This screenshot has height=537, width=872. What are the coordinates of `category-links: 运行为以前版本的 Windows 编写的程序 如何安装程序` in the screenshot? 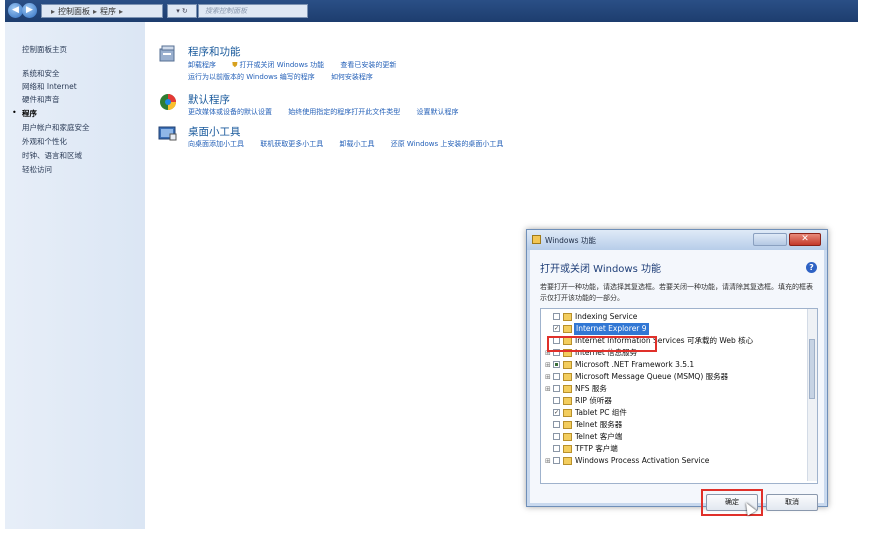 It's located at (287, 77).